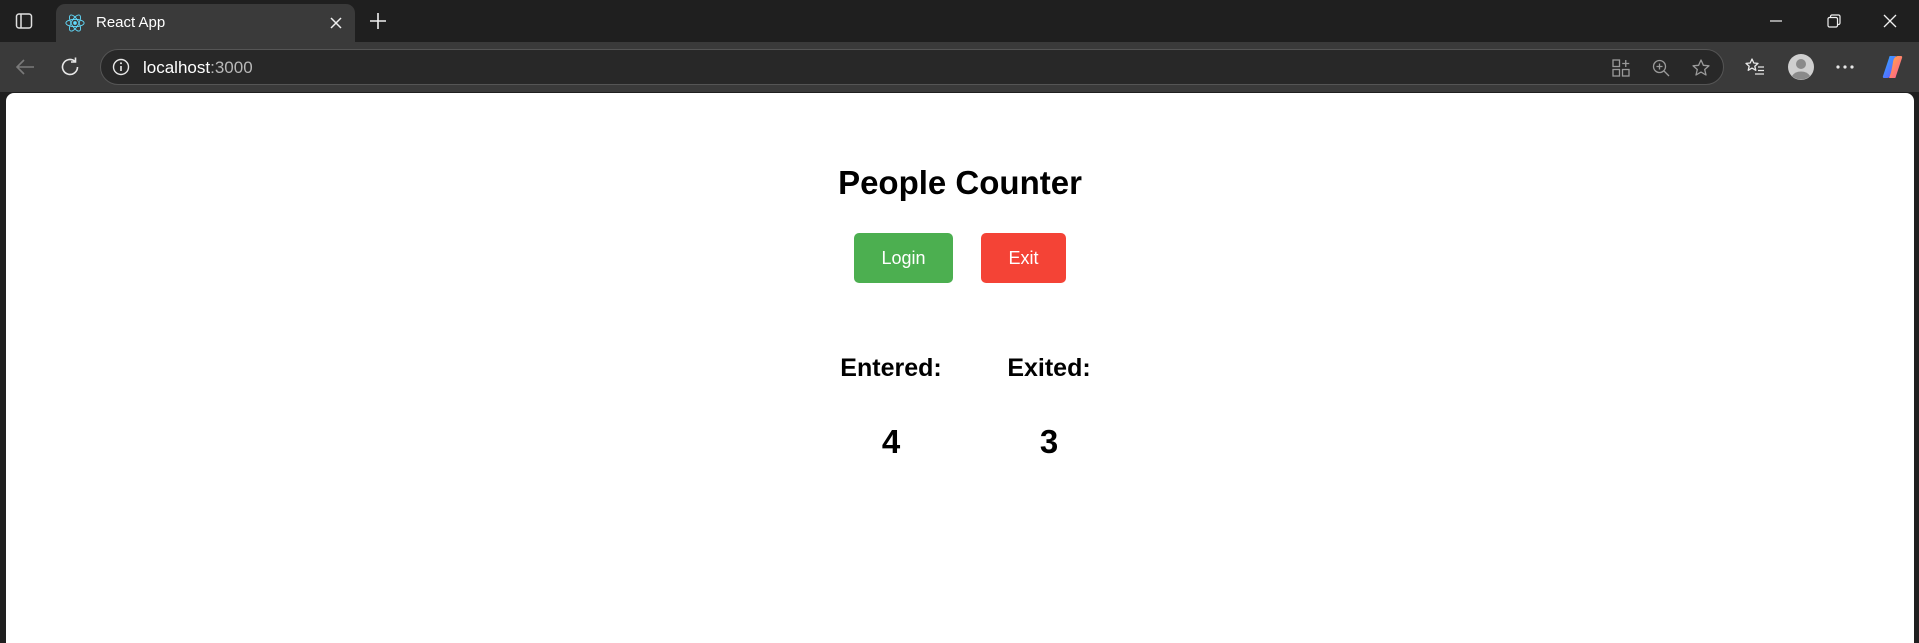  I want to click on tab-actions-button, so click(24, 21).